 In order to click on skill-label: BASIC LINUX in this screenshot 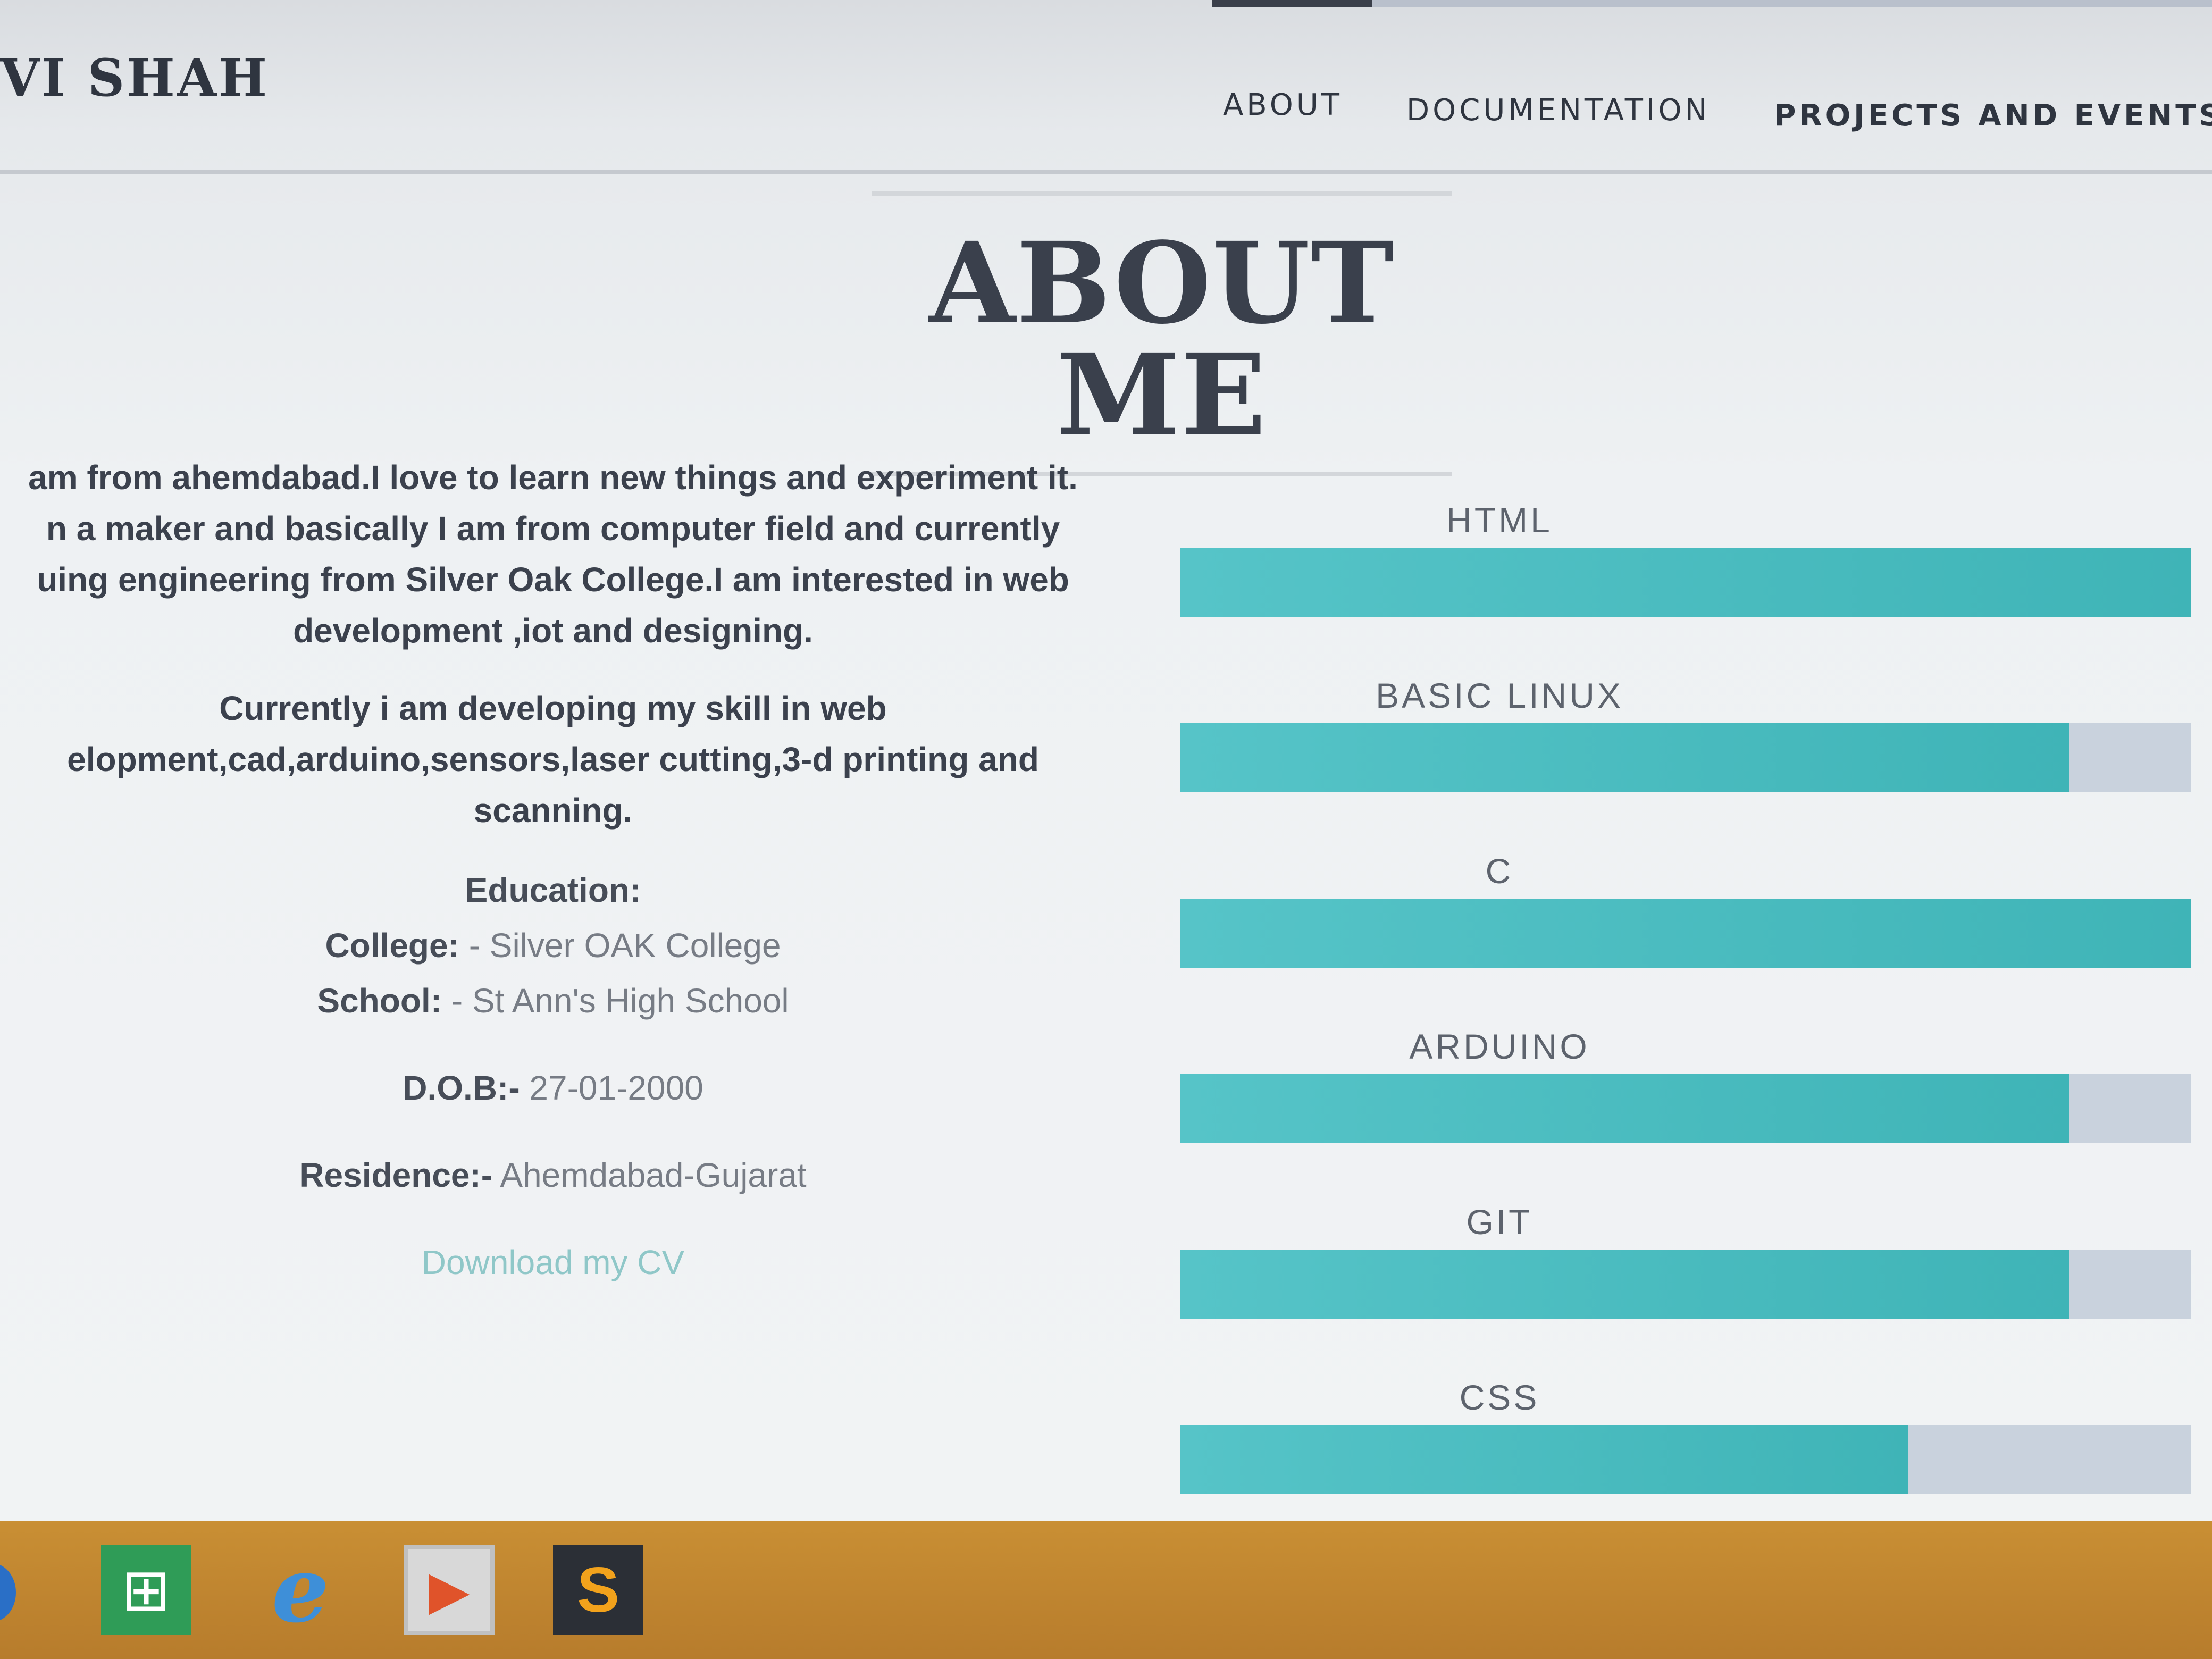, I will do `click(1499, 695)`.